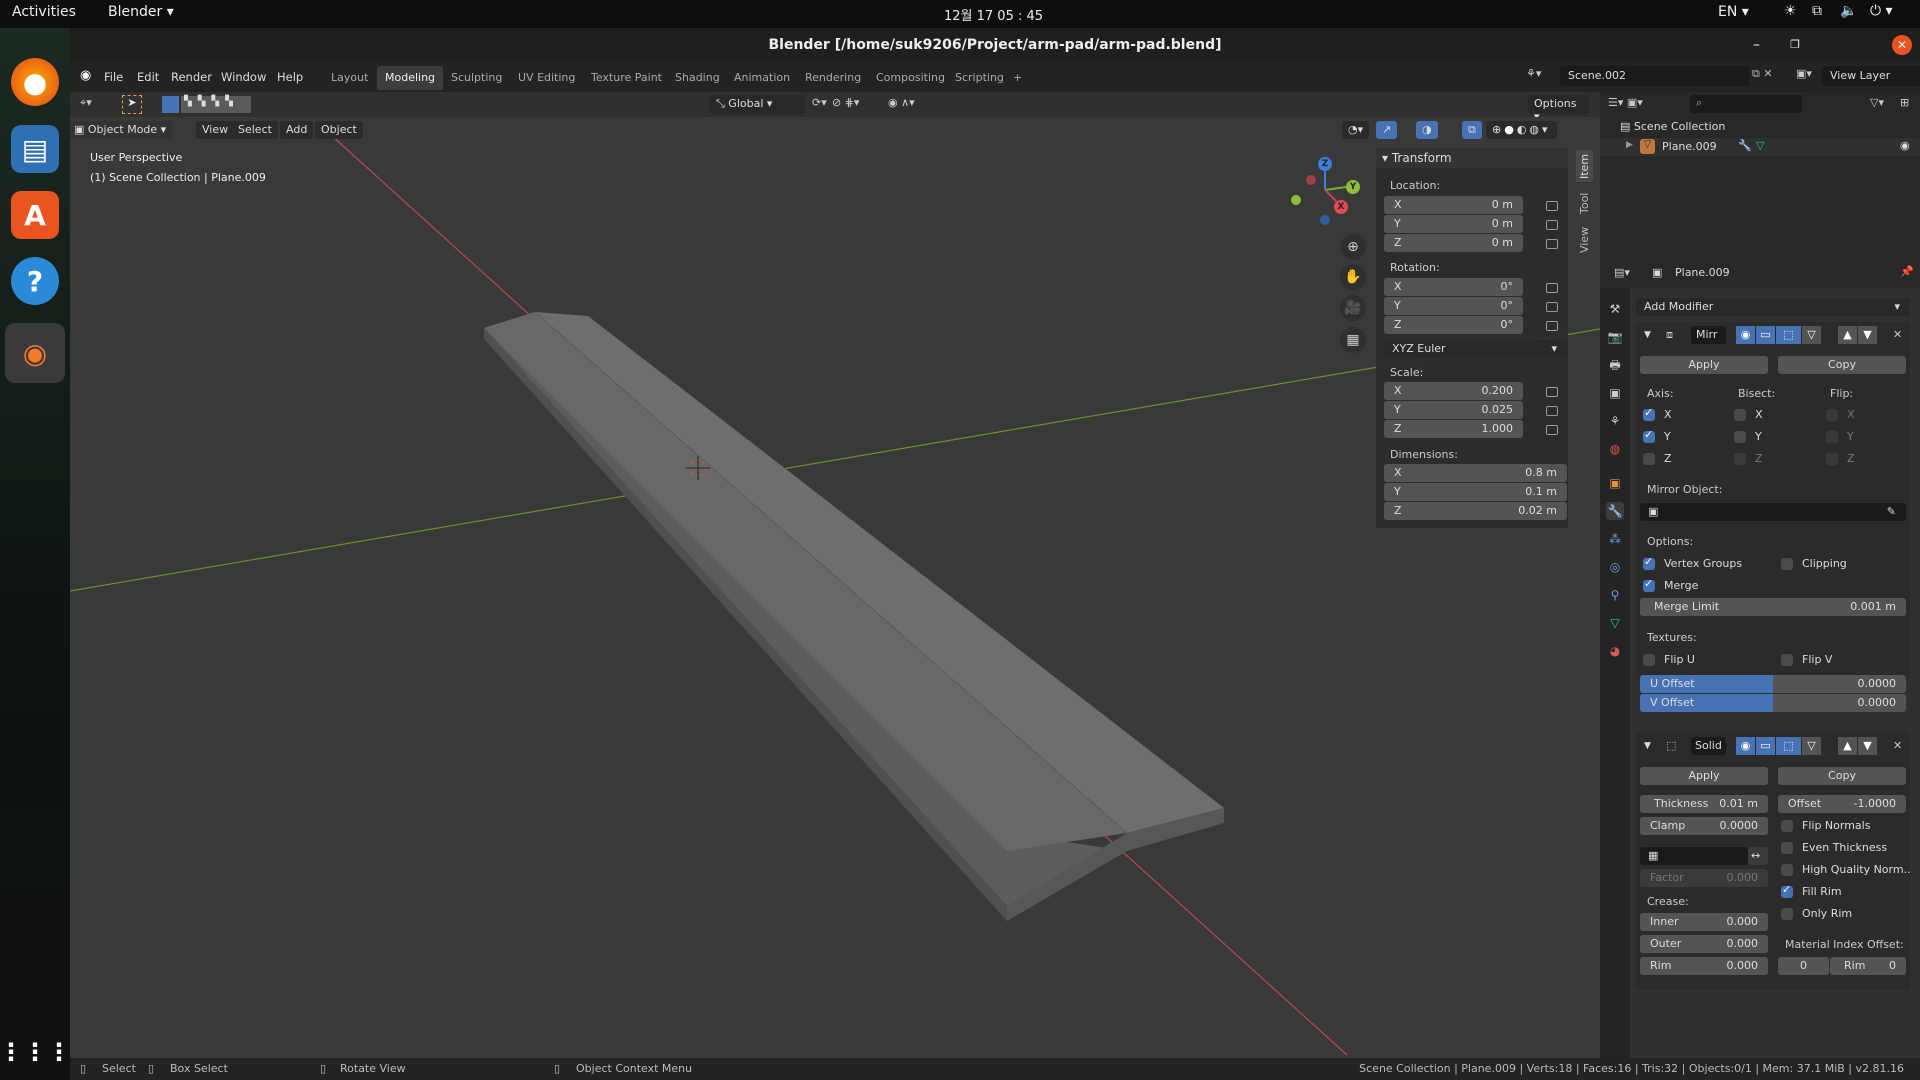  What do you see at coordinates (1704, 878) in the screenshot?
I see `factor-field: Factor 0.000` at bounding box center [1704, 878].